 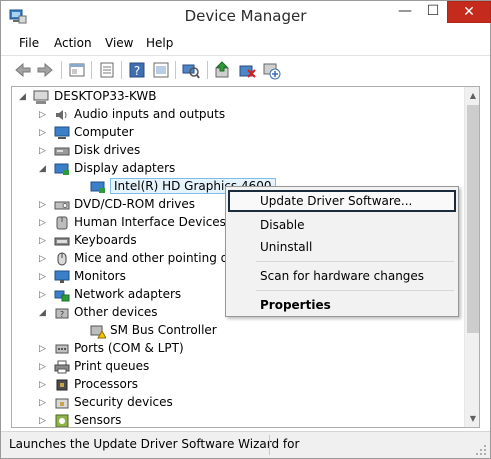 What do you see at coordinates (242, 169) in the screenshot?
I see `tree-item: ◢ Display adapters` at bounding box center [242, 169].